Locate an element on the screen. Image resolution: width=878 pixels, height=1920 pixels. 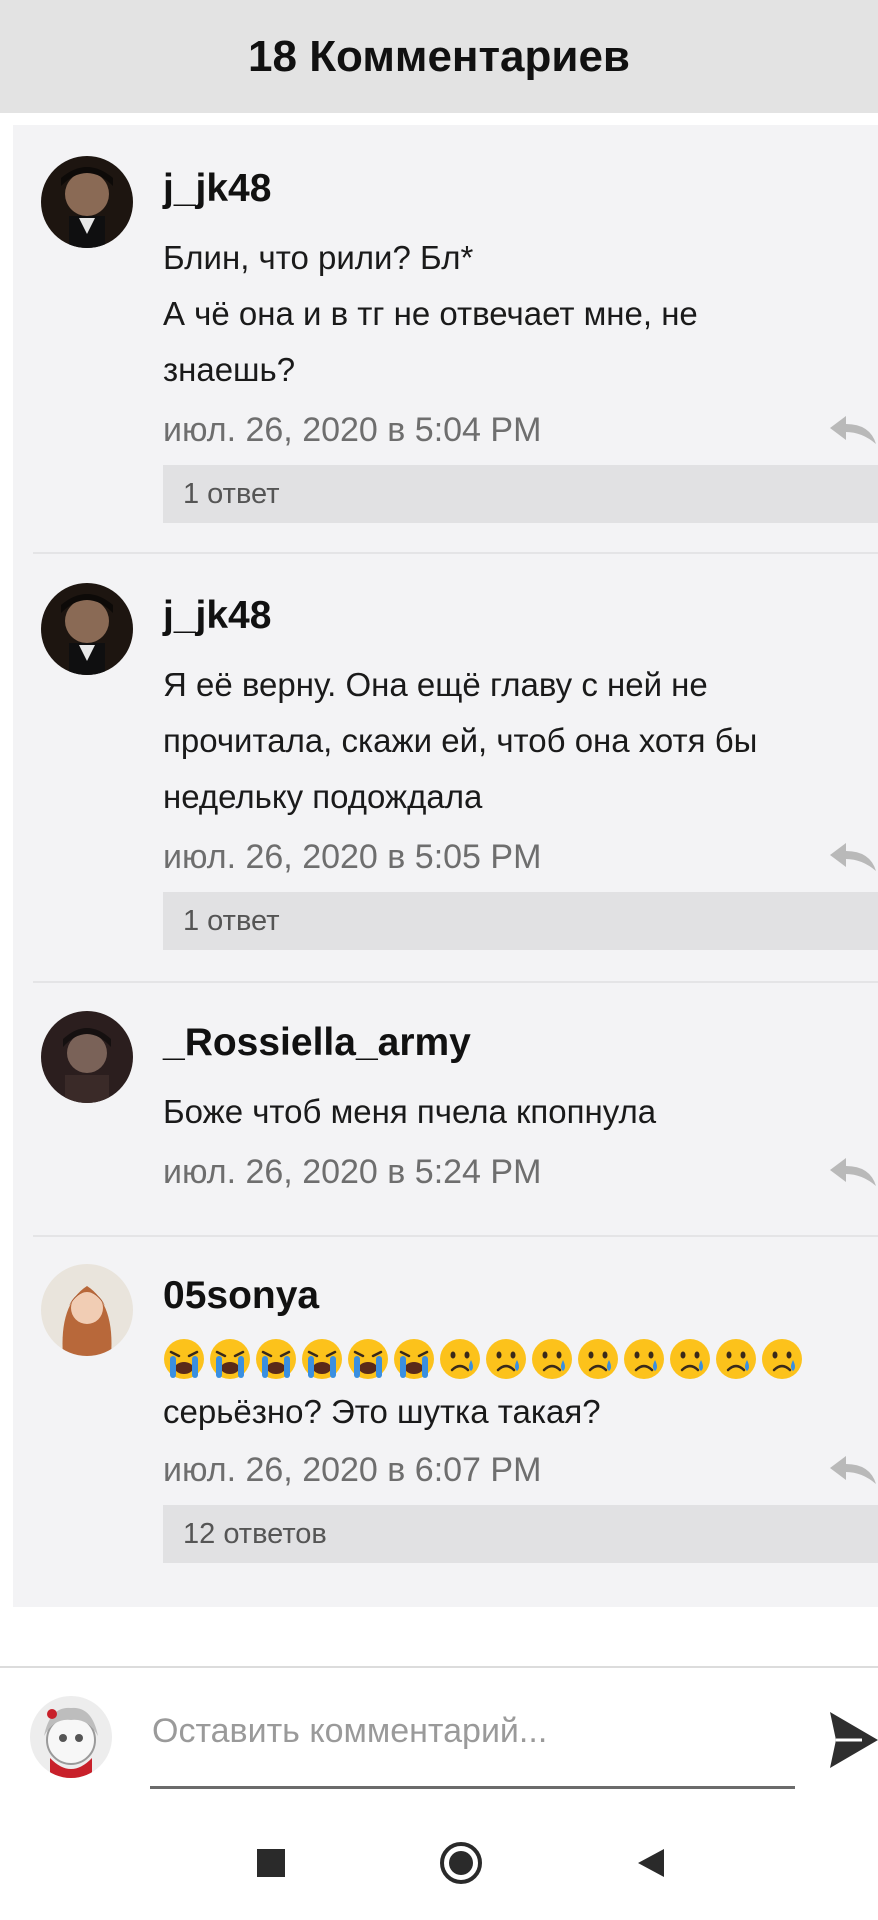
current-user-avatar is located at coordinates (71, 1737).